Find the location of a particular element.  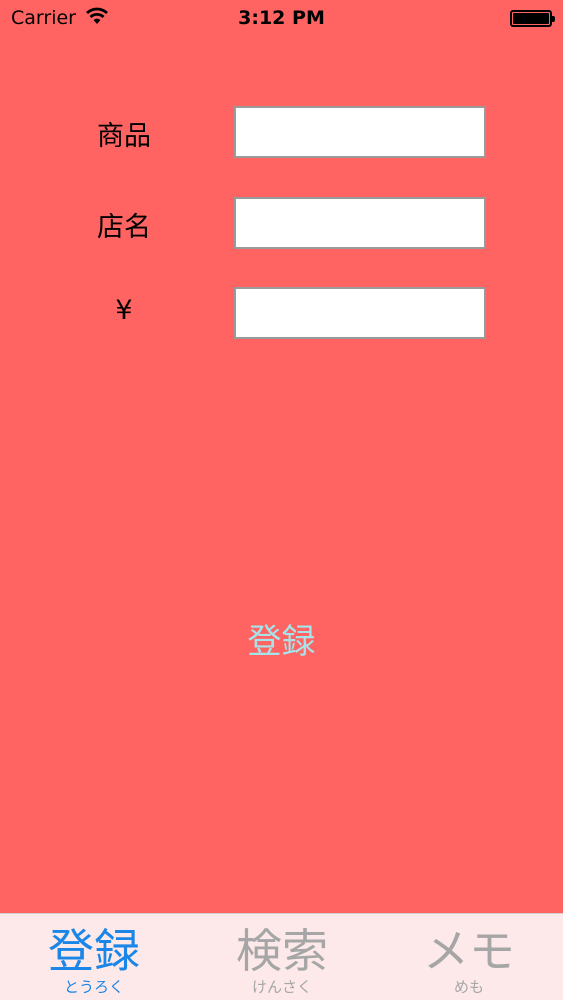

product-input is located at coordinates (360, 132).